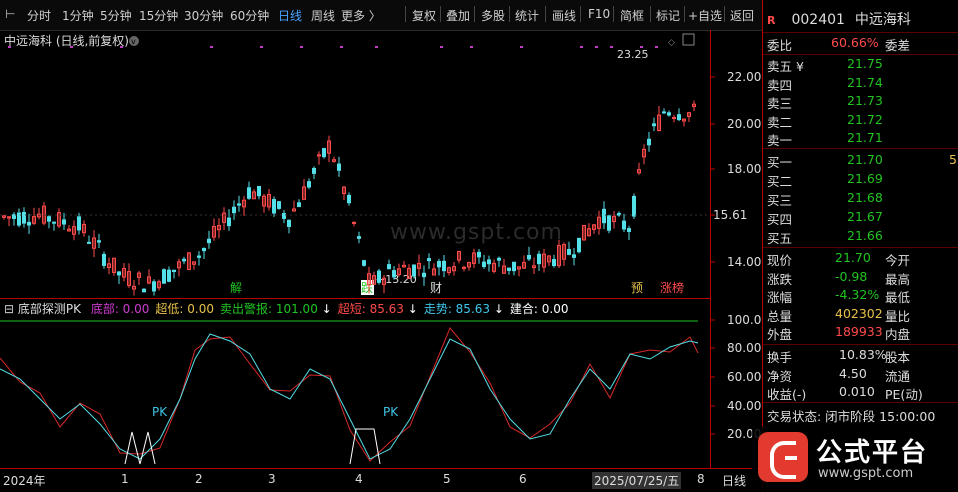  What do you see at coordinates (780, 122) in the screenshot?
I see `ask-level-label: 卖二` at bounding box center [780, 122].